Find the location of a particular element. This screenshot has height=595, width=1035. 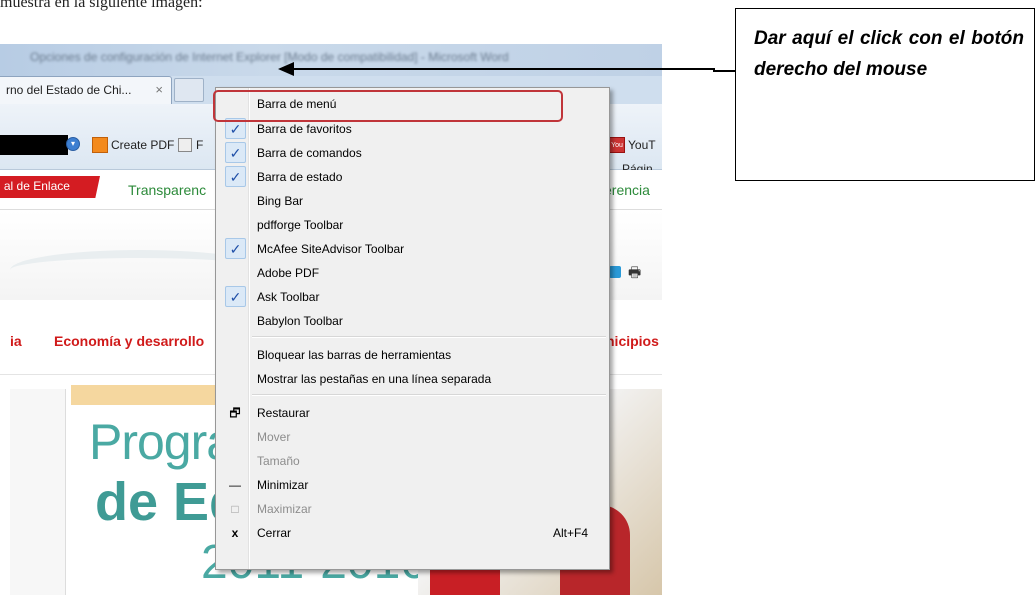

enlace-tab-label: al de Enlace is located at coordinates (36, 186).